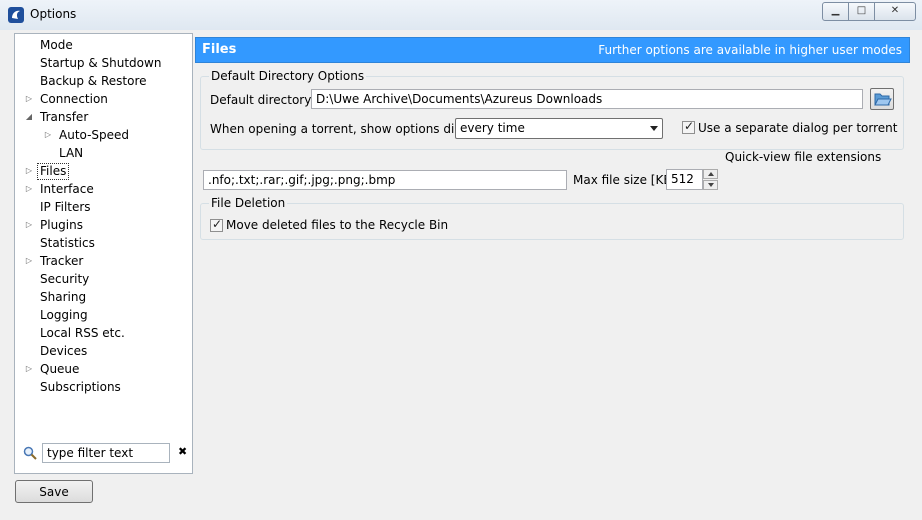  I want to click on sidebar-item-label: Local RSS etc., so click(82, 333).